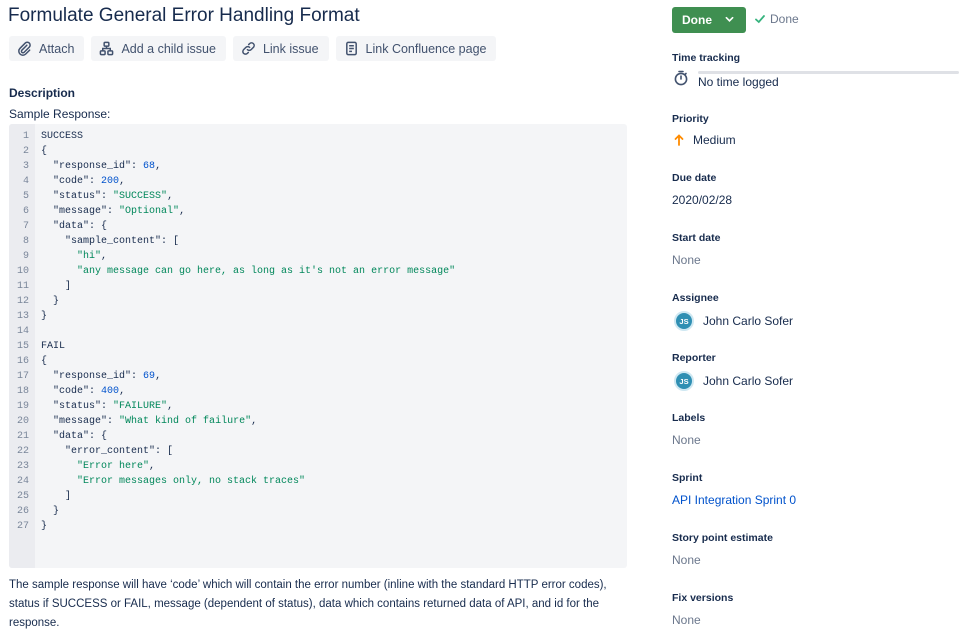 Image resolution: width=963 pixels, height=634 pixels. Describe the element at coordinates (729, 19) in the screenshot. I see `chevron-down-icon` at that location.